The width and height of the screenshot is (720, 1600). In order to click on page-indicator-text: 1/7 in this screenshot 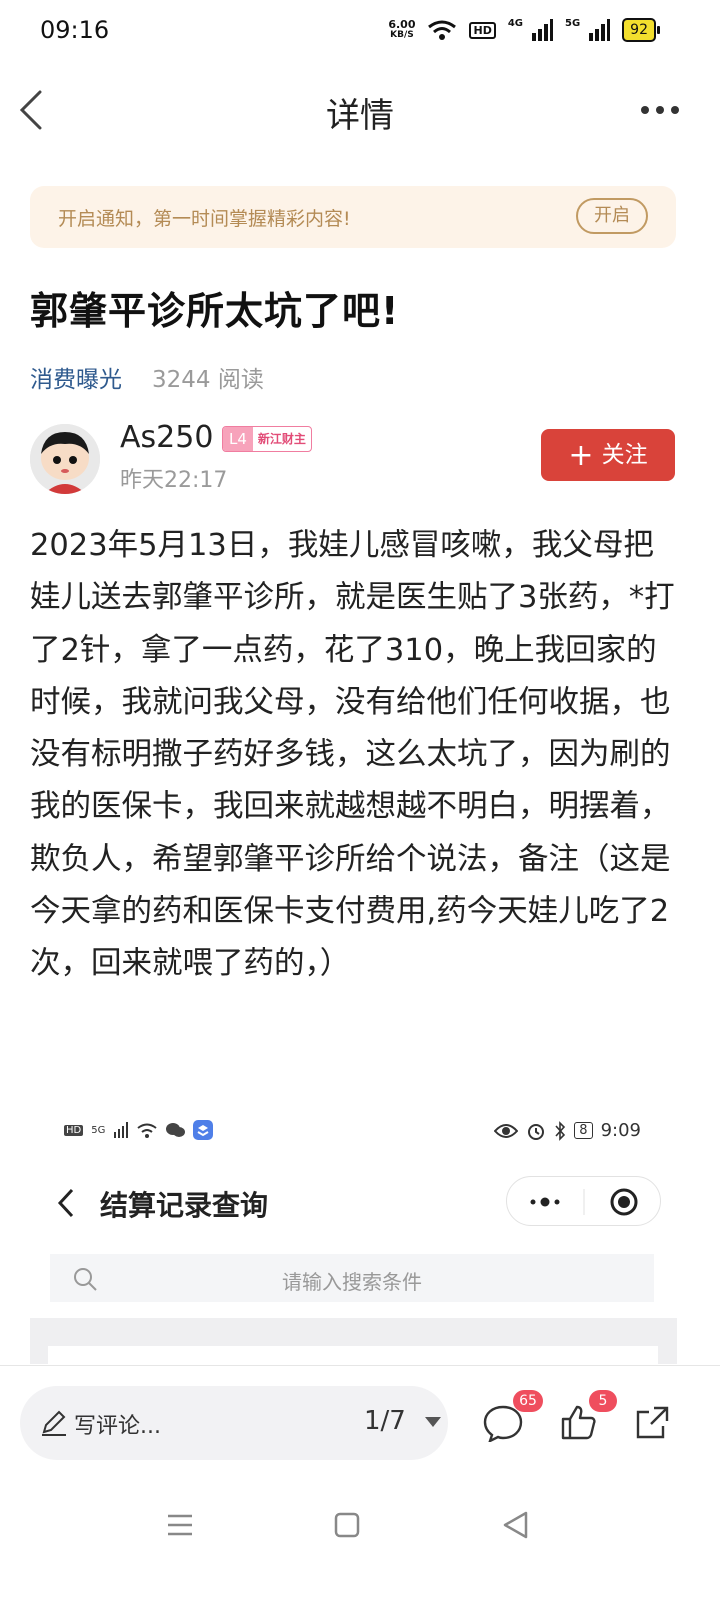, I will do `click(385, 1421)`.